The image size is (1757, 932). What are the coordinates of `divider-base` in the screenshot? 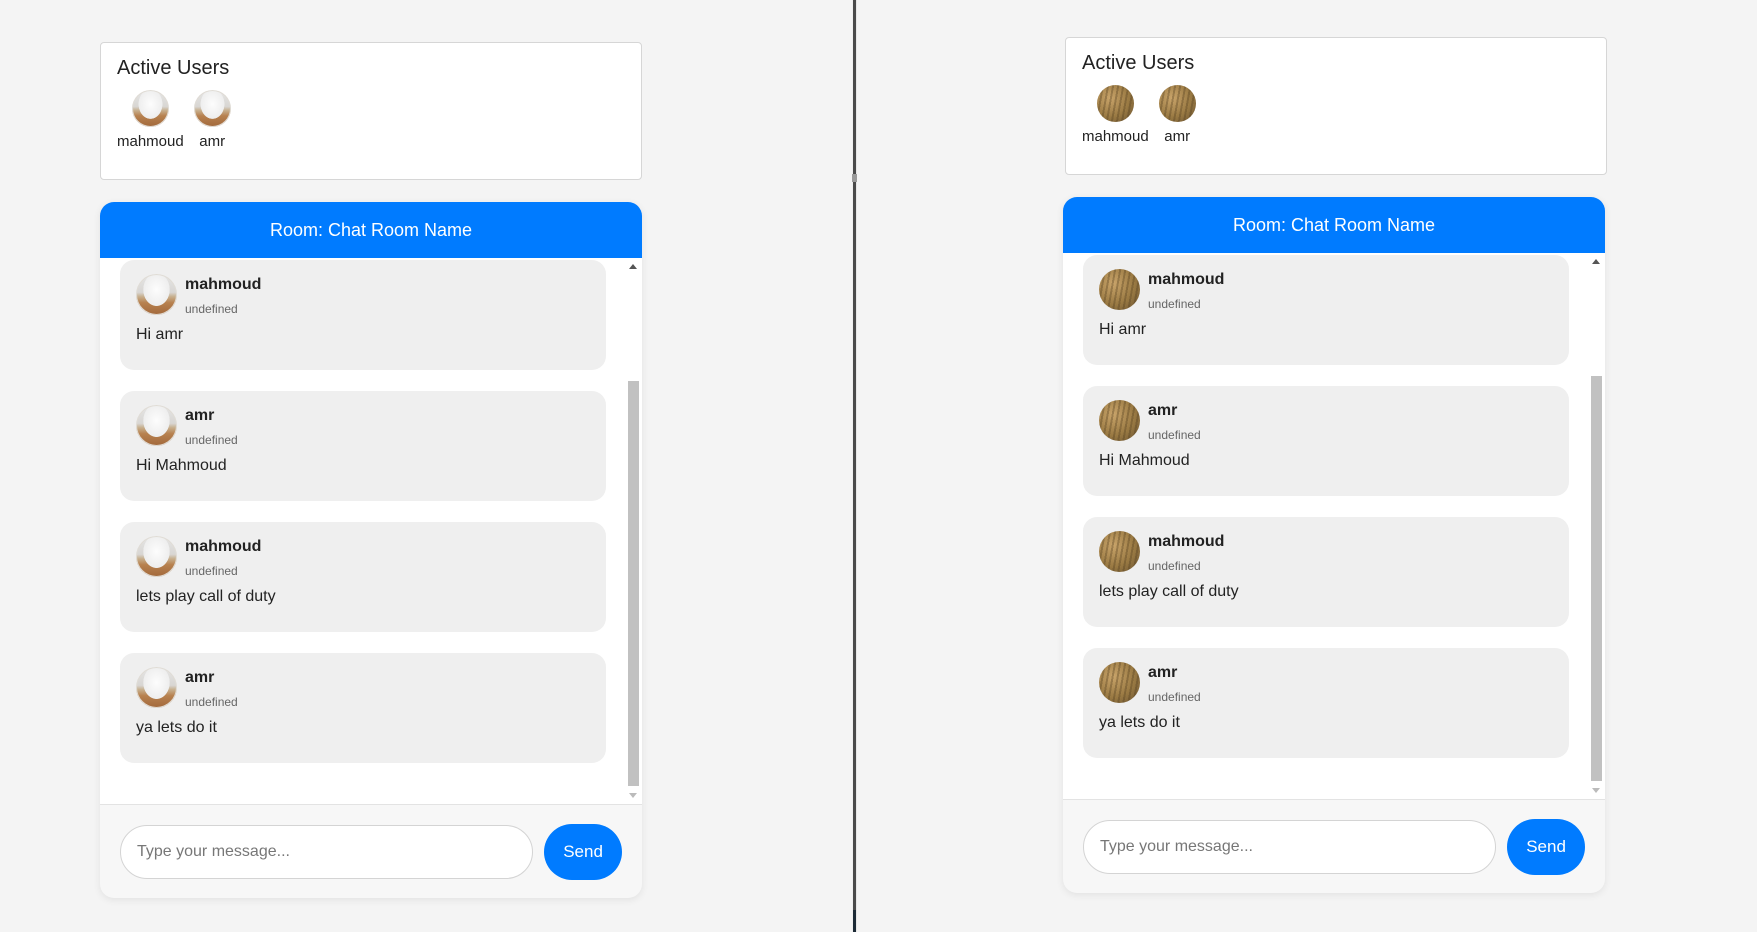 It's located at (854, 921).